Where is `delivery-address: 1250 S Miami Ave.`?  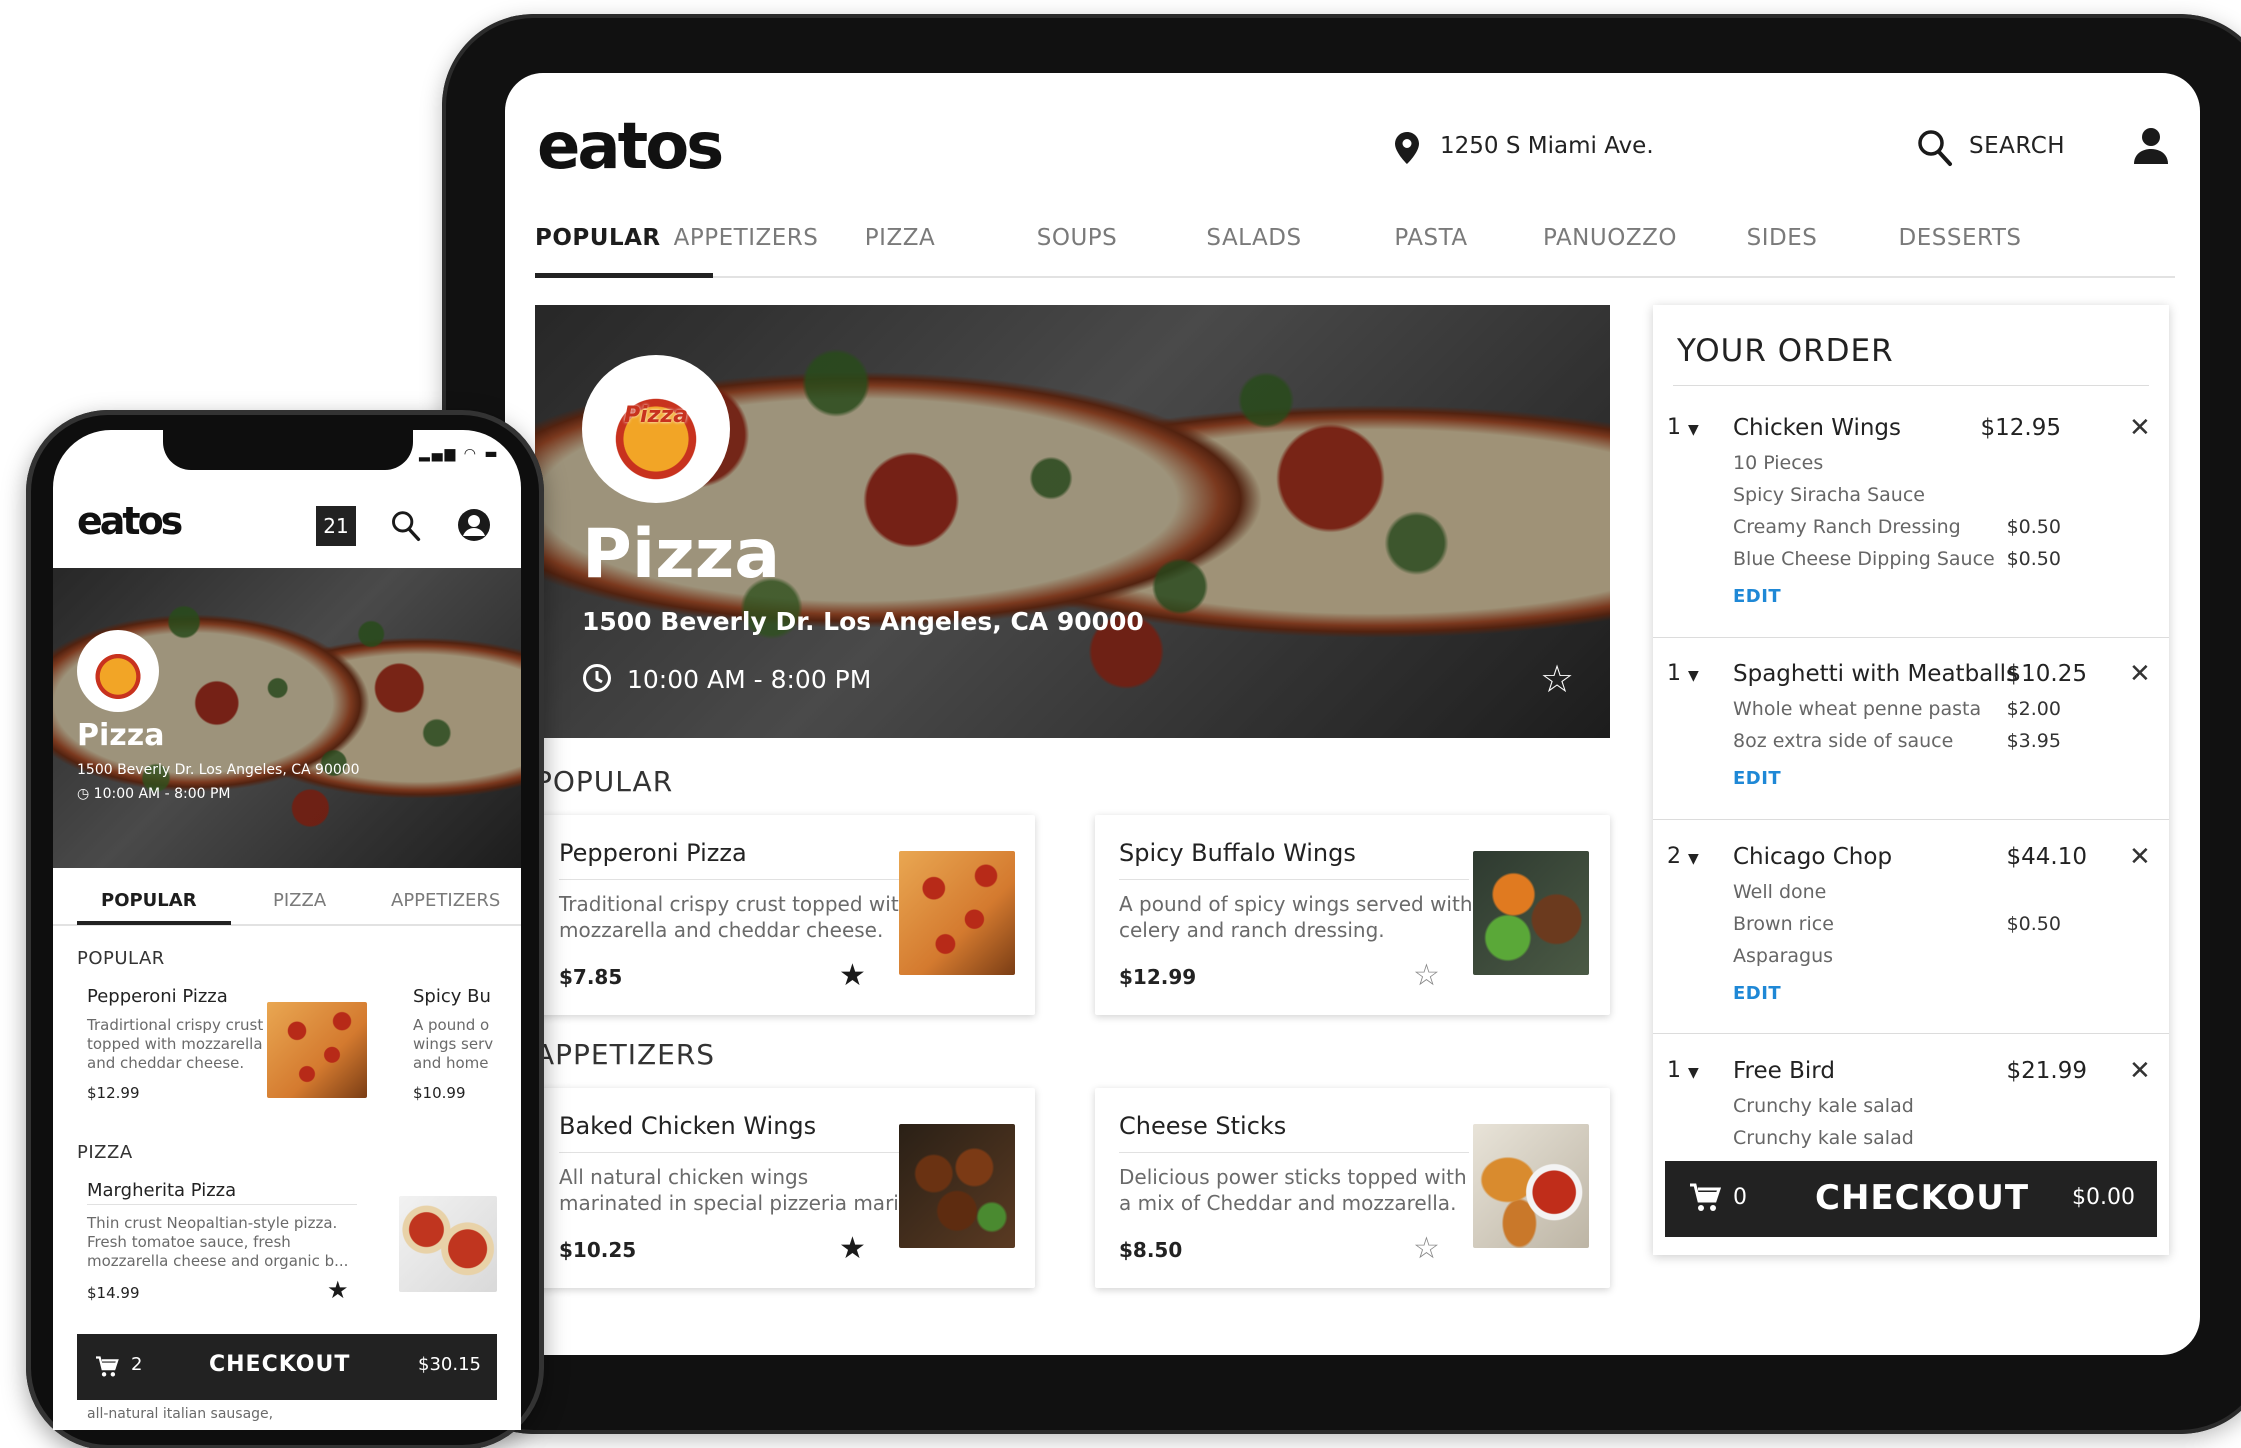 delivery-address: 1250 S Miami Ave. is located at coordinates (1547, 146).